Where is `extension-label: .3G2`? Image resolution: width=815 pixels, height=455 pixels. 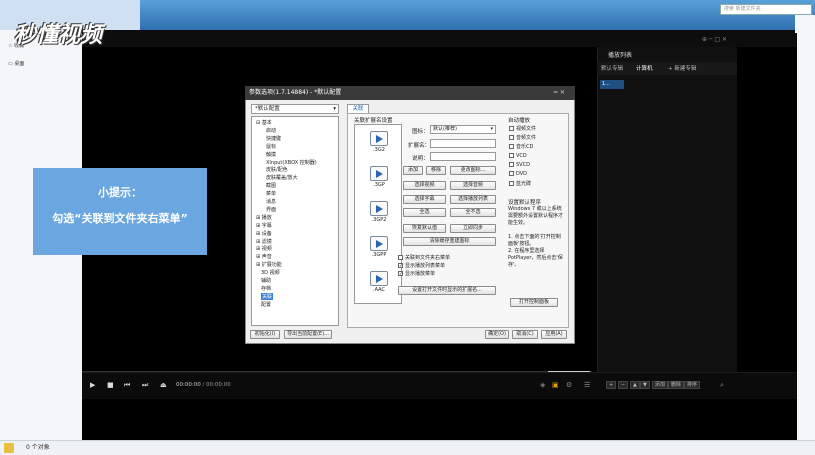
extension-label: .3G2 is located at coordinates (379, 150).